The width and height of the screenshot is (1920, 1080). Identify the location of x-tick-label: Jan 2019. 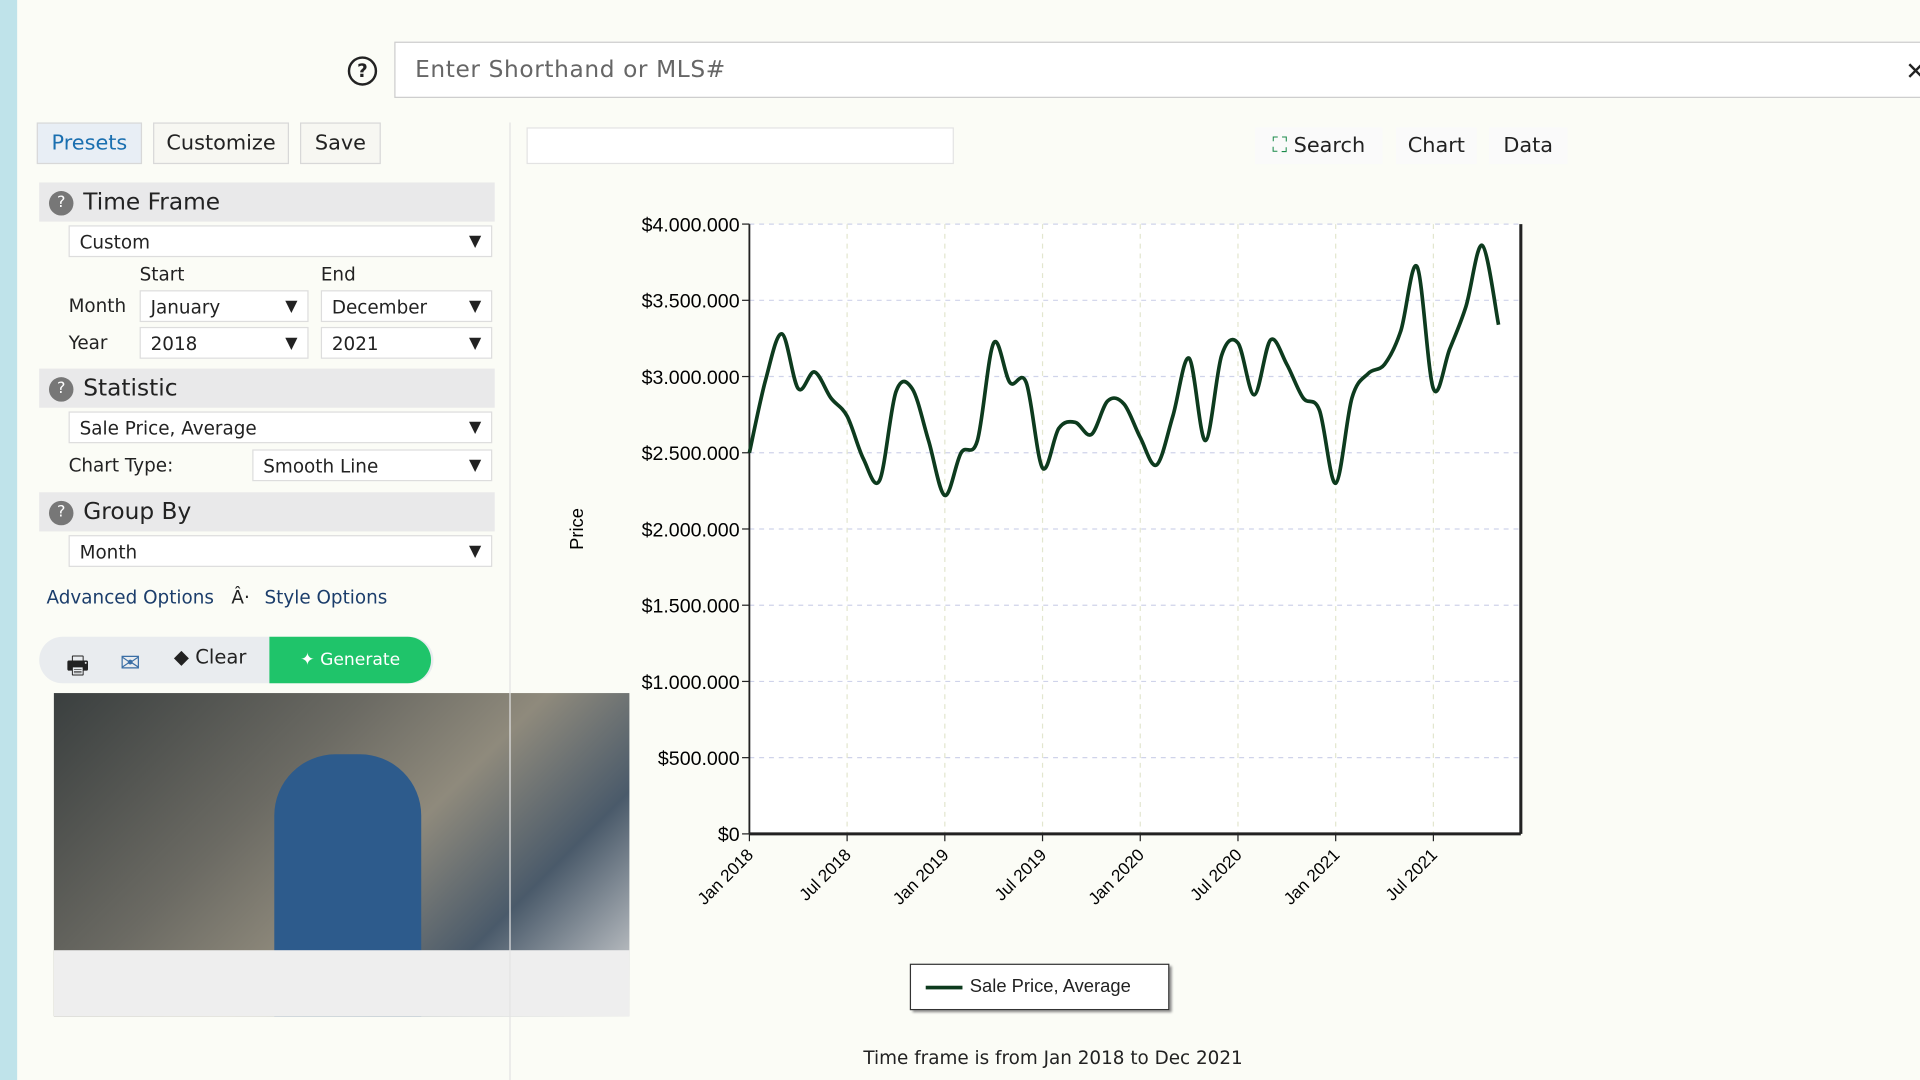
(921, 877).